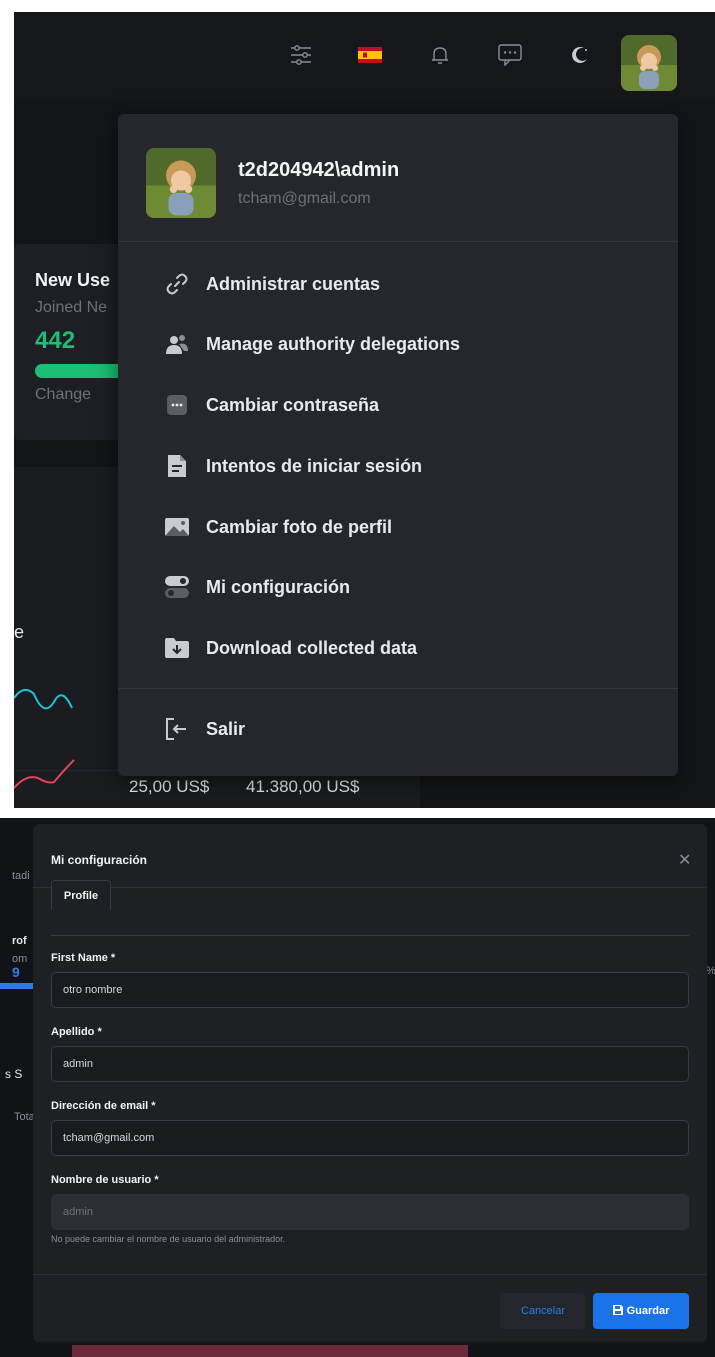 The height and width of the screenshot is (1357, 715). Describe the element at coordinates (370, 1064) in the screenshot. I see `surname-field: admin` at that location.